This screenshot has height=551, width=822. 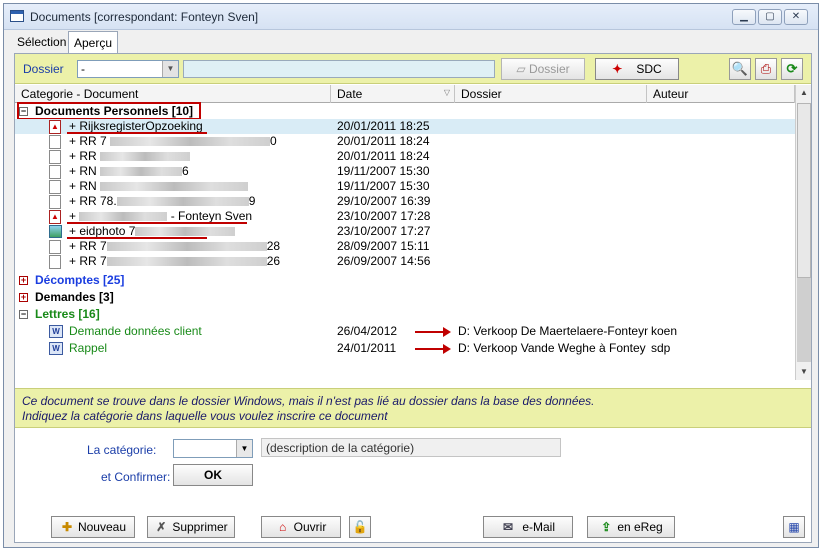 I want to click on open-button: ⌂ Ouvrir, so click(x=301, y=527).